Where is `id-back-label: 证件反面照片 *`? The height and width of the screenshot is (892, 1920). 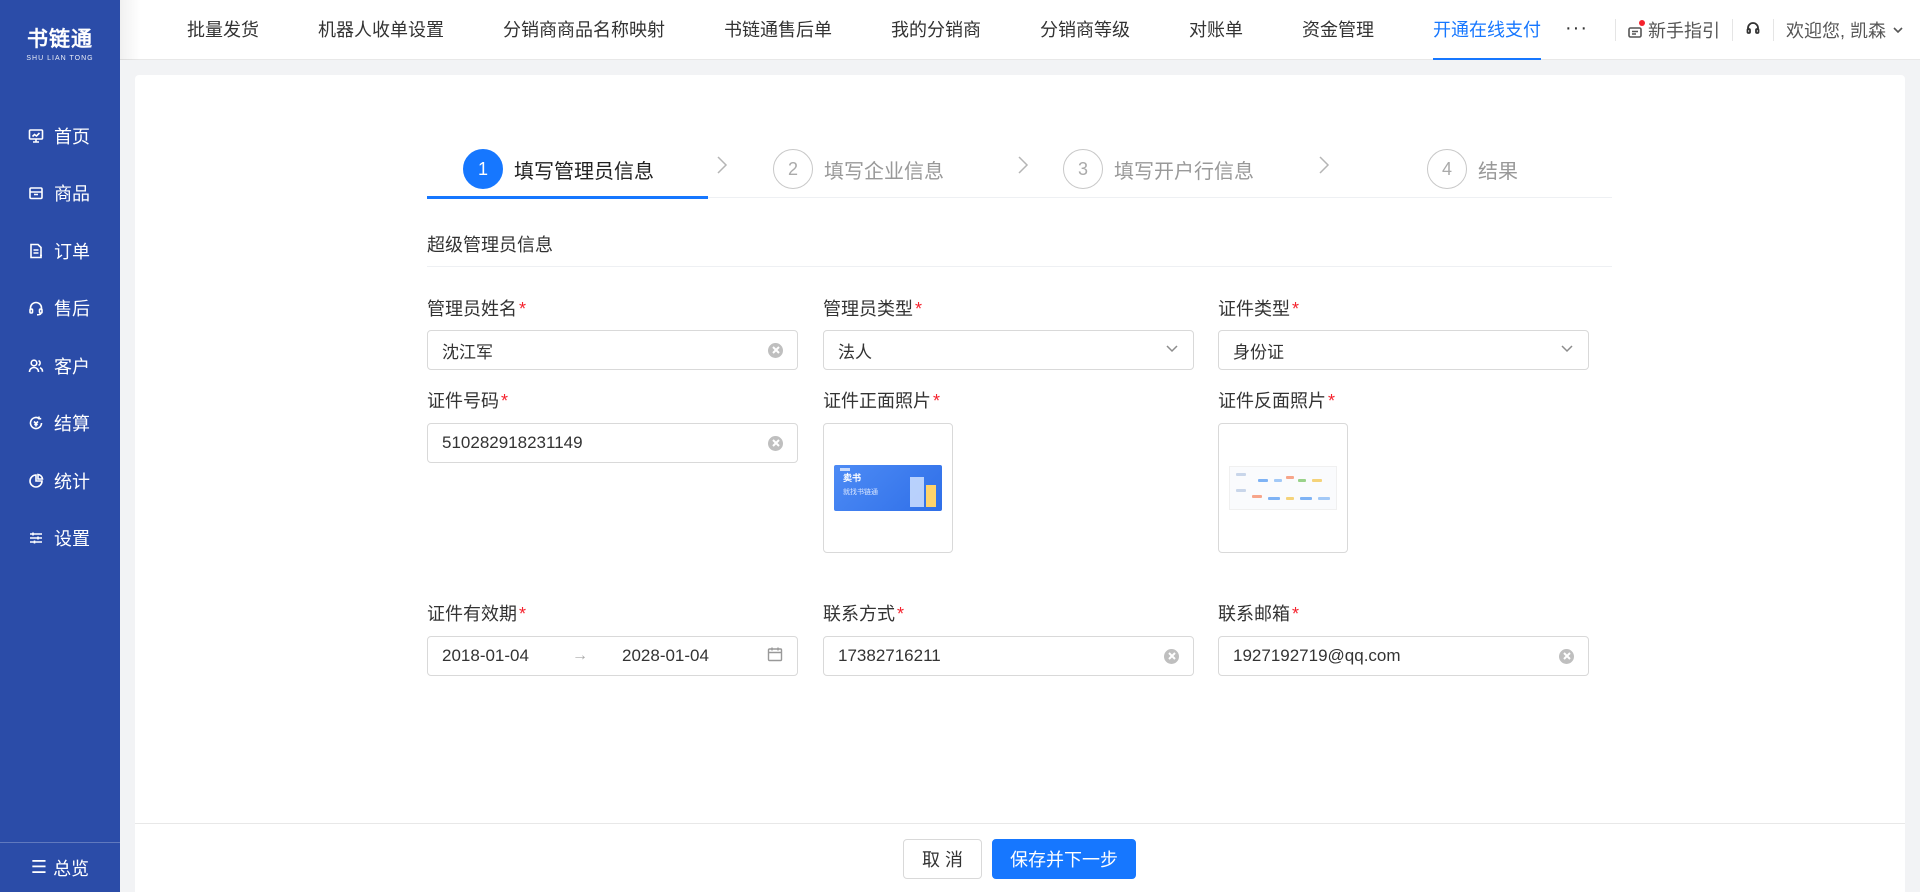
id-back-label: 证件反面照片 * is located at coordinates (1276, 400).